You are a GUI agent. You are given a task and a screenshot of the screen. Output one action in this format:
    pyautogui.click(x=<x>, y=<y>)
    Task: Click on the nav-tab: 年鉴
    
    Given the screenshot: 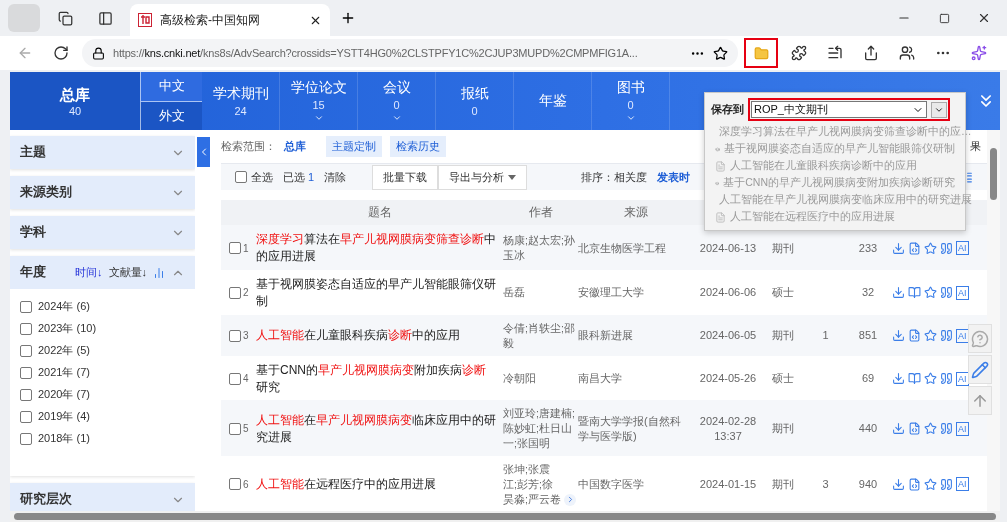 What is the action you would take?
    pyautogui.click(x=553, y=101)
    